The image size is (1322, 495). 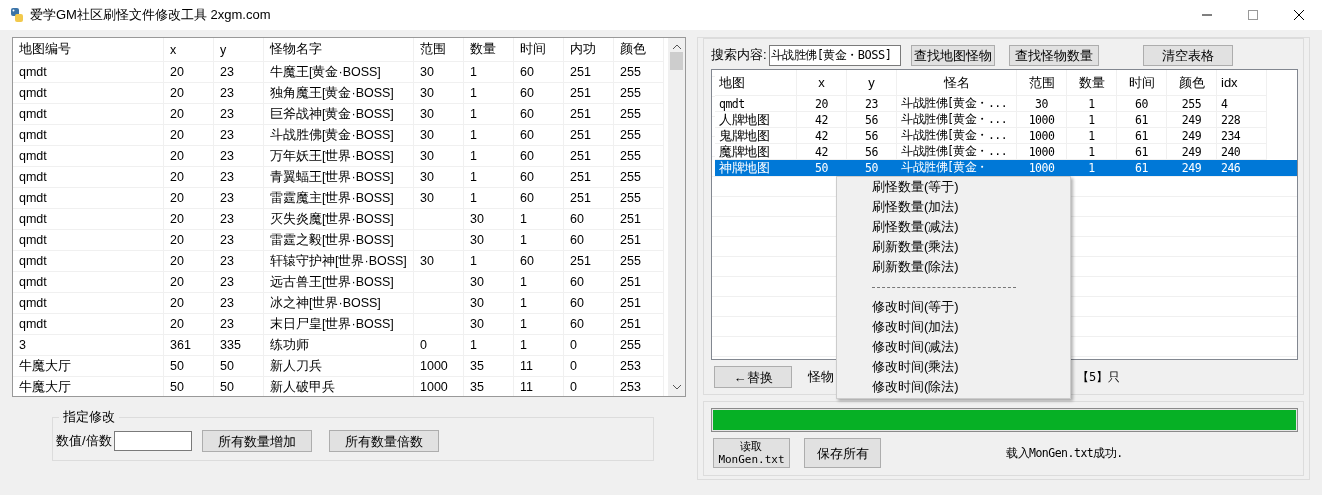 What do you see at coordinates (676, 387) in the screenshot?
I see `scroll-down-icon` at bounding box center [676, 387].